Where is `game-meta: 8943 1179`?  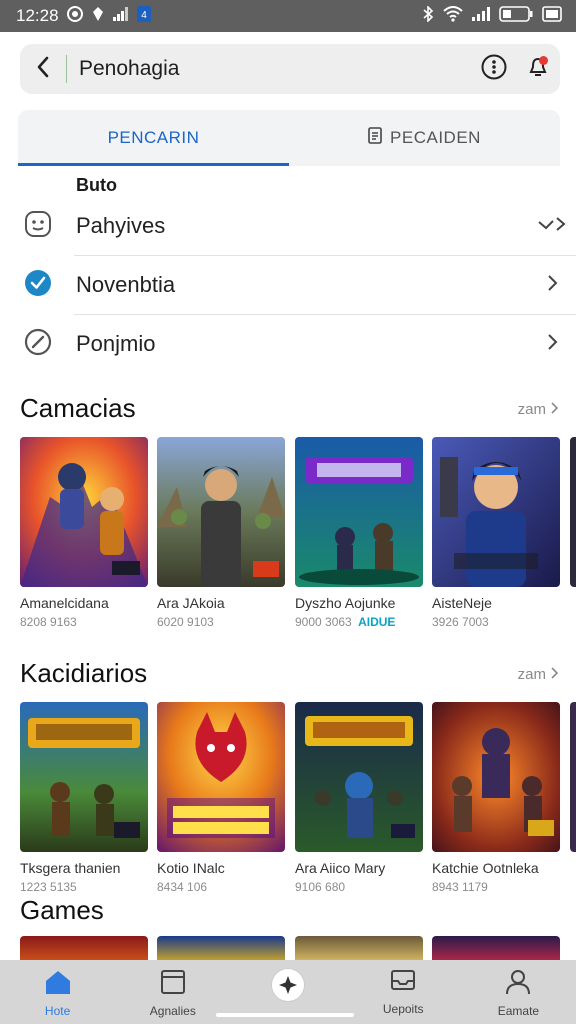 game-meta: 8943 1179 is located at coordinates (460, 887).